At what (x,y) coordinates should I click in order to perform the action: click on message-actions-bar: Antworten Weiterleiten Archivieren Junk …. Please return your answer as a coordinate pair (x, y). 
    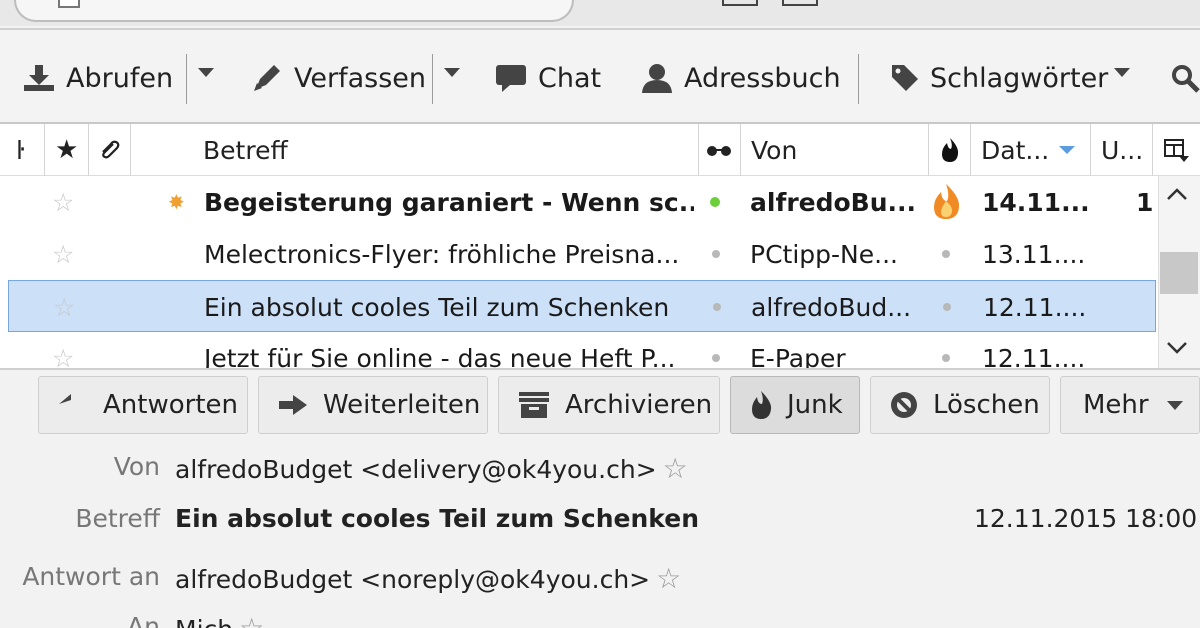
    Looking at the image, I should click on (600, 402).